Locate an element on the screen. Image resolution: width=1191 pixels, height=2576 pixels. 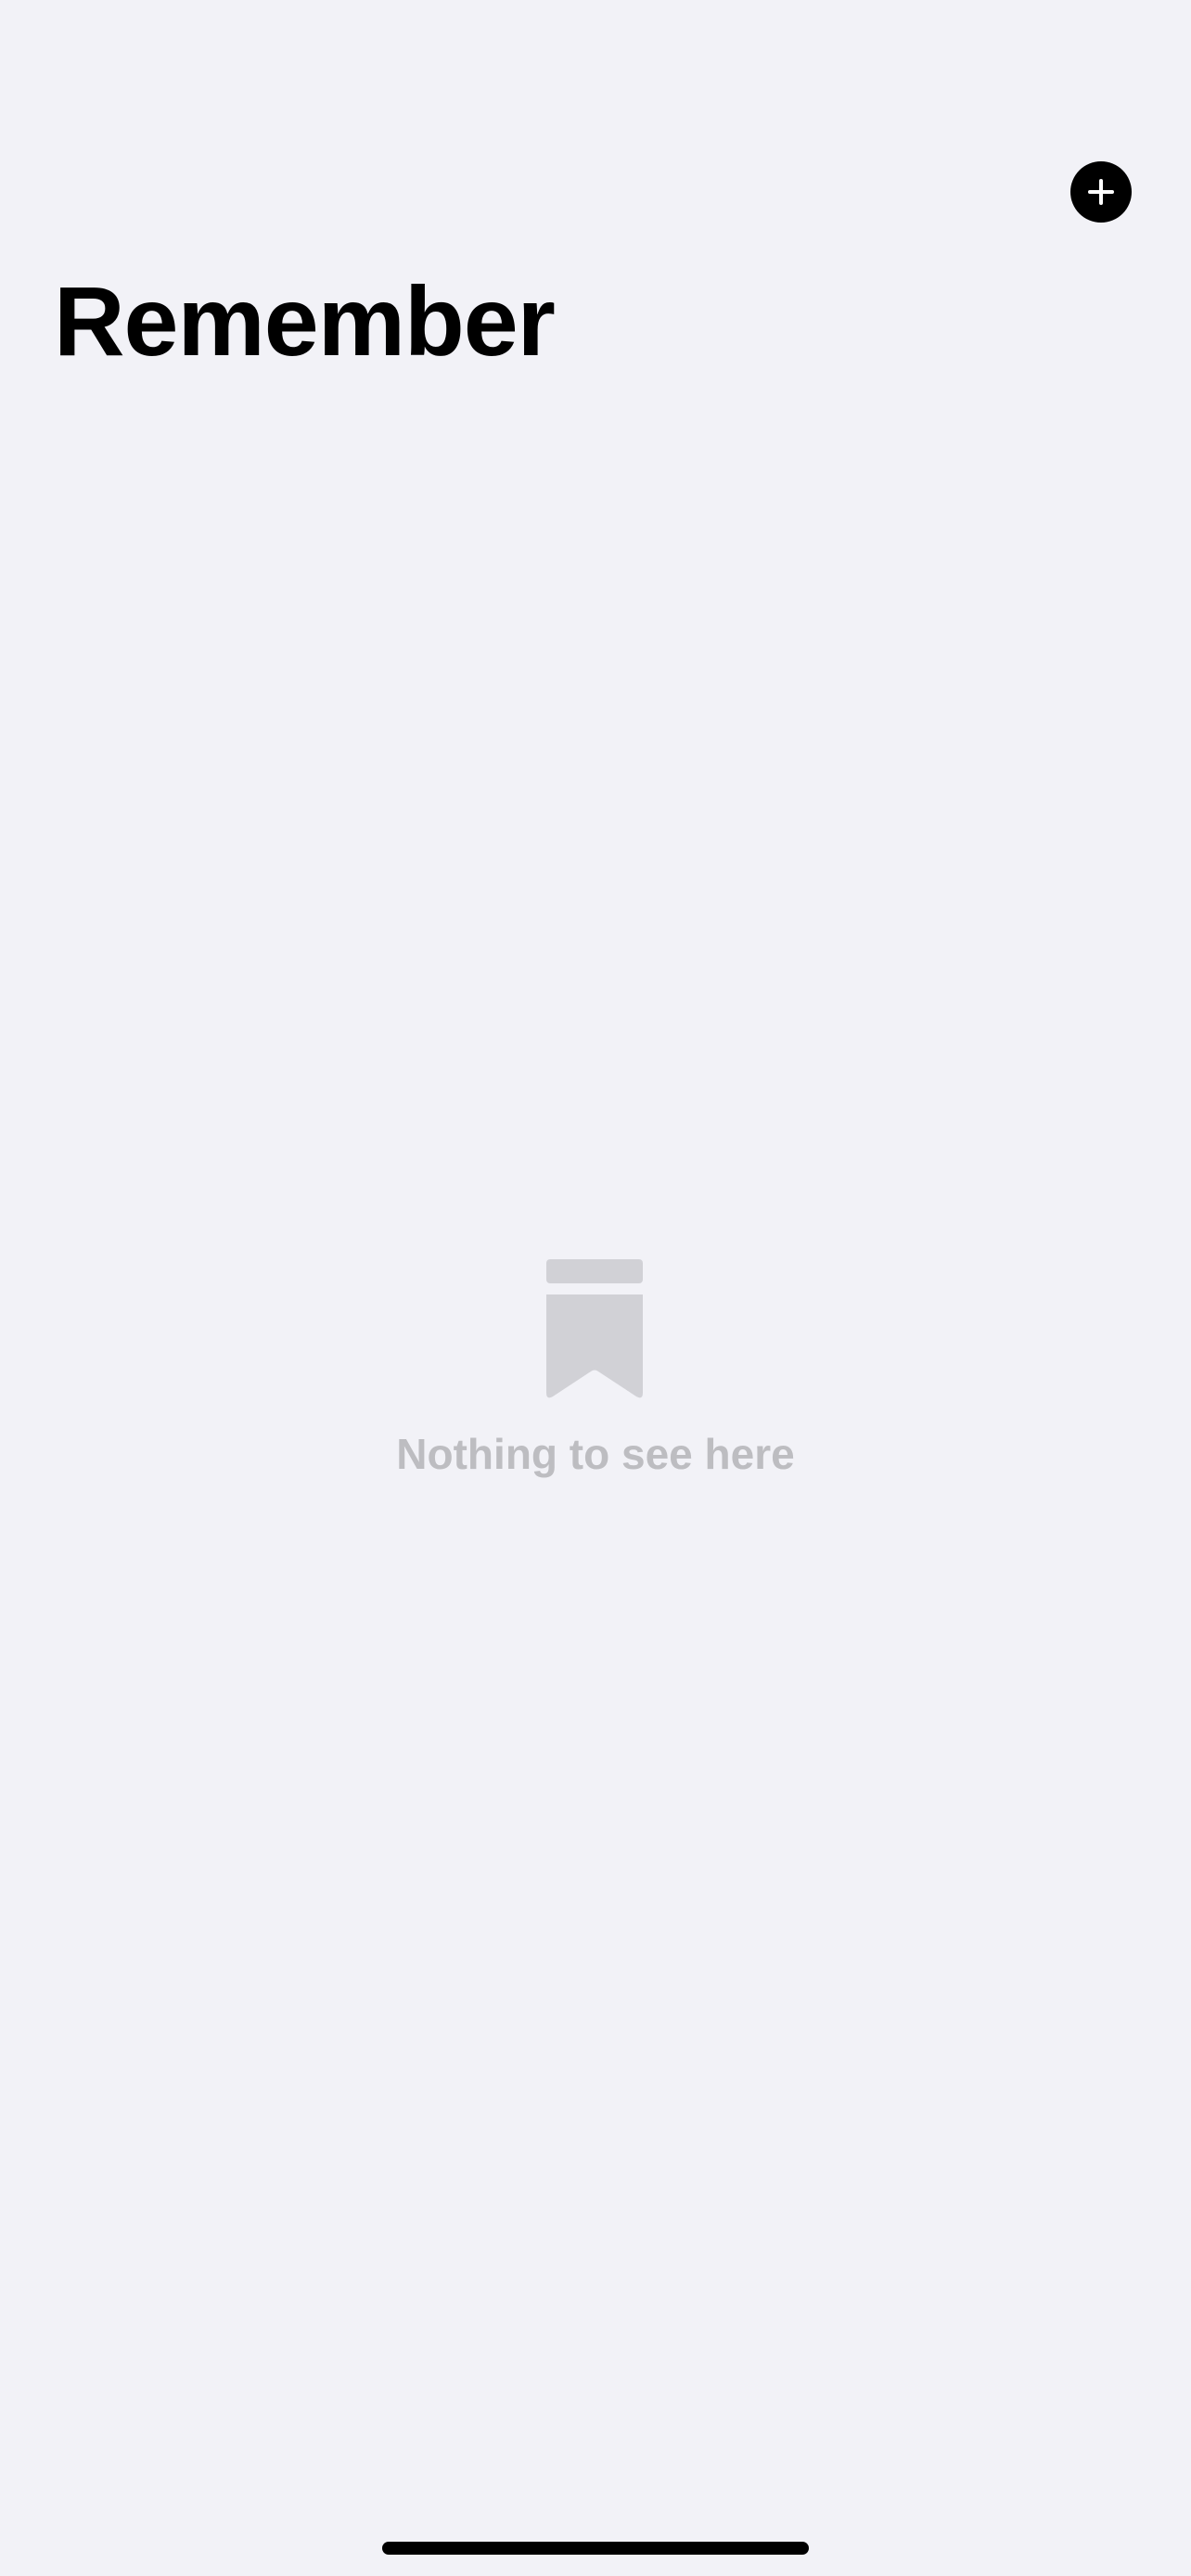
home-indicator is located at coordinates (595, 2548).